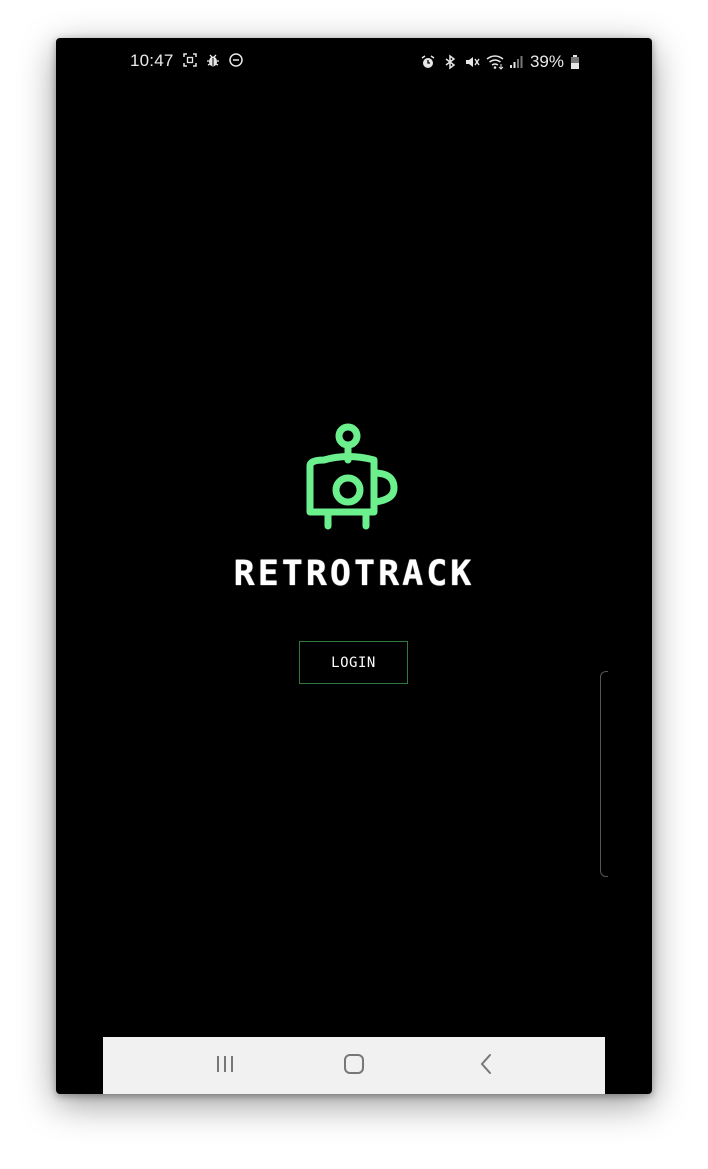  What do you see at coordinates (353, 662) in the screenshot?
I see `login-button: LOGIN` at bounding box center [353, 662].